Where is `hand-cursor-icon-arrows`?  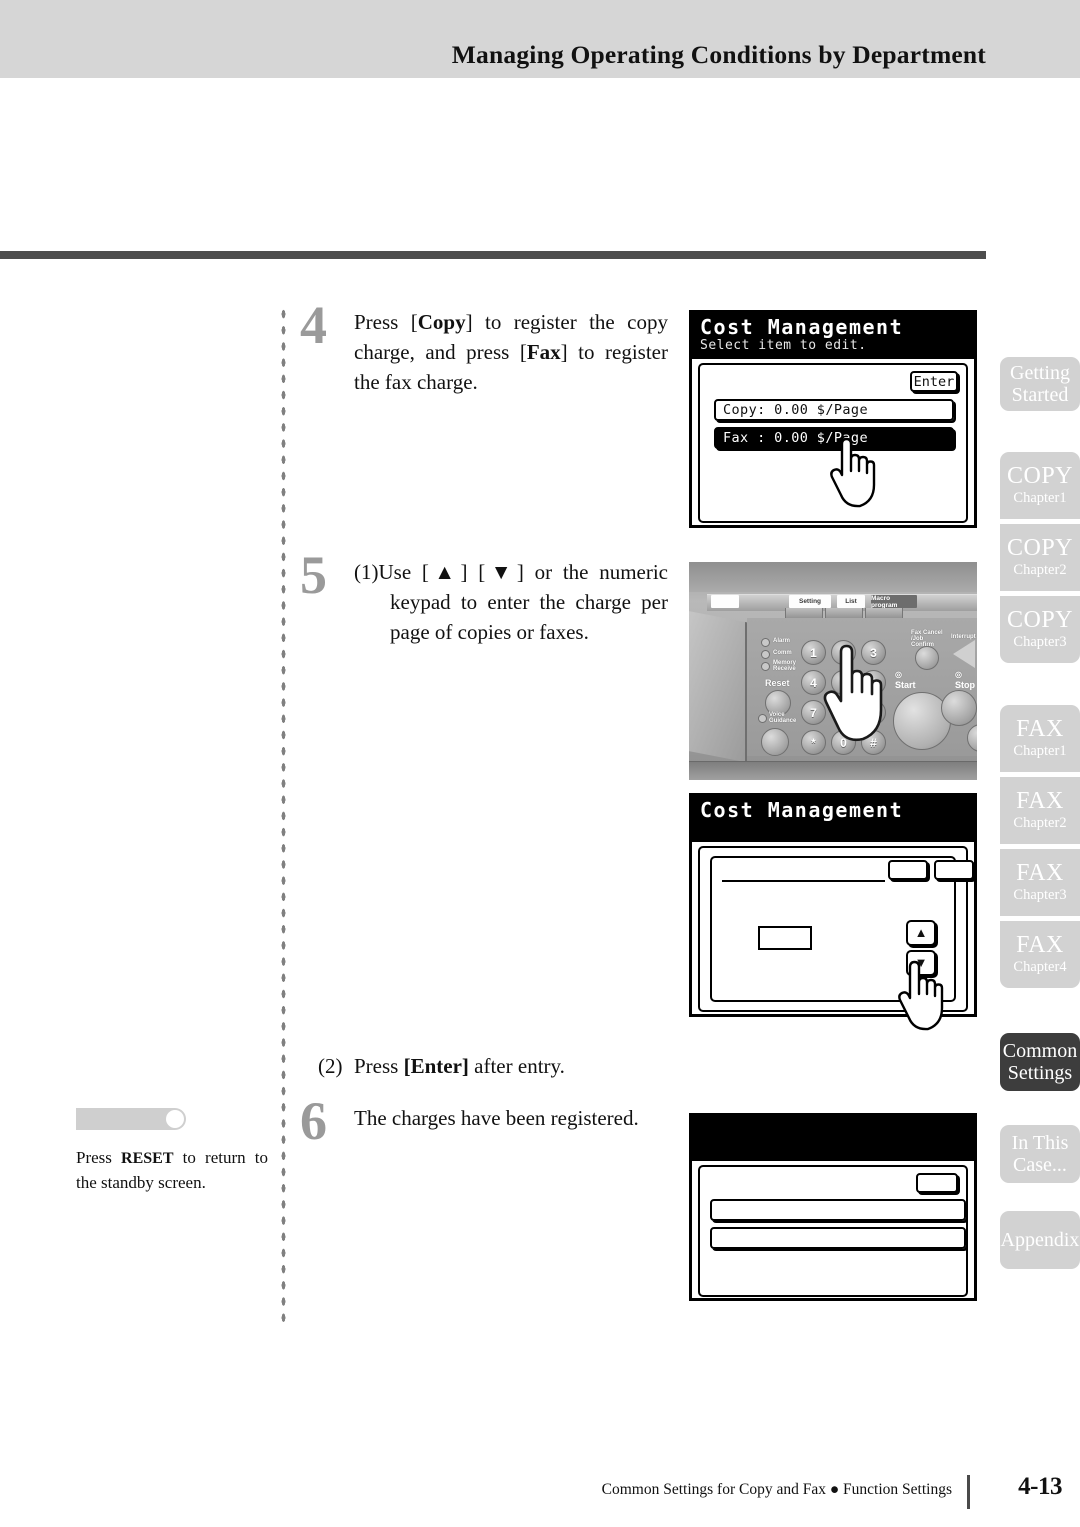
hand-cursor-icon-arrows is located at coordinates (923, 996).